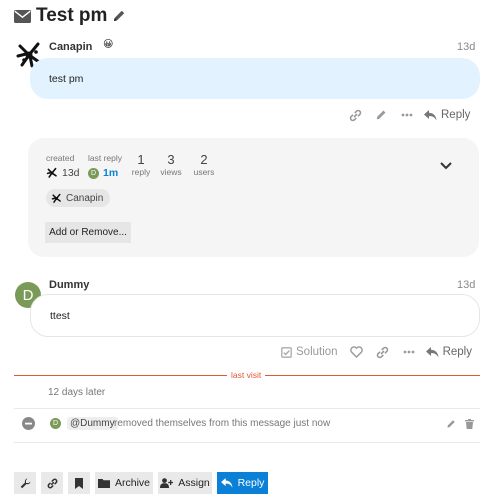 The width and height of the screenshot is (494, 500). I want to click on post-body: ttest, so click(255, 315).